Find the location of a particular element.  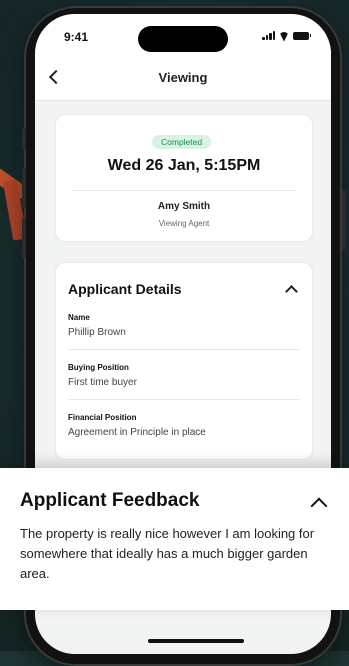

signal-icon is located at coordinates (268, 35).